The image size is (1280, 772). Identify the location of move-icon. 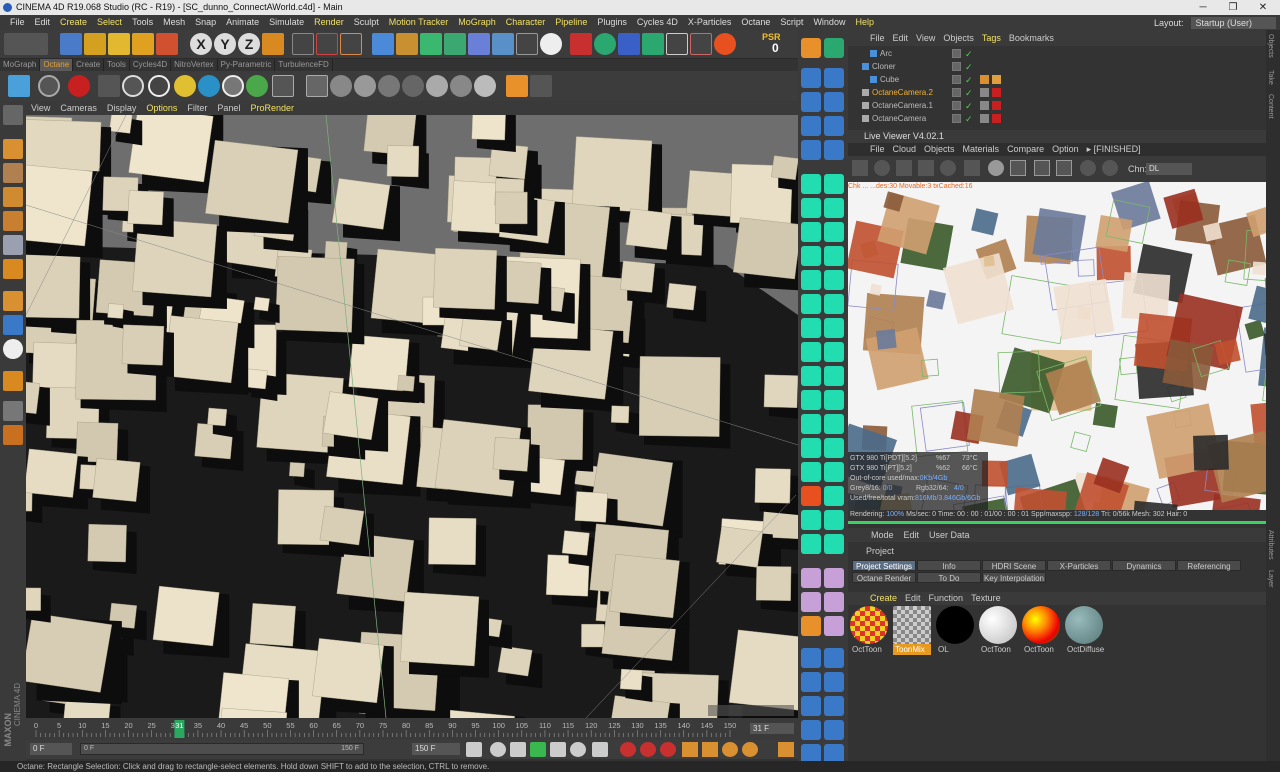
(95, 44).